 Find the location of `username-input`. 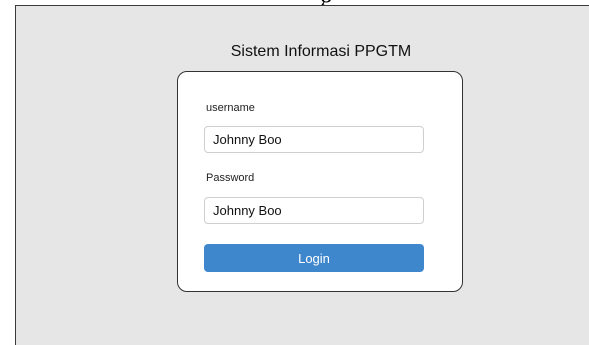

username-input is located at coordinates (314, 139).